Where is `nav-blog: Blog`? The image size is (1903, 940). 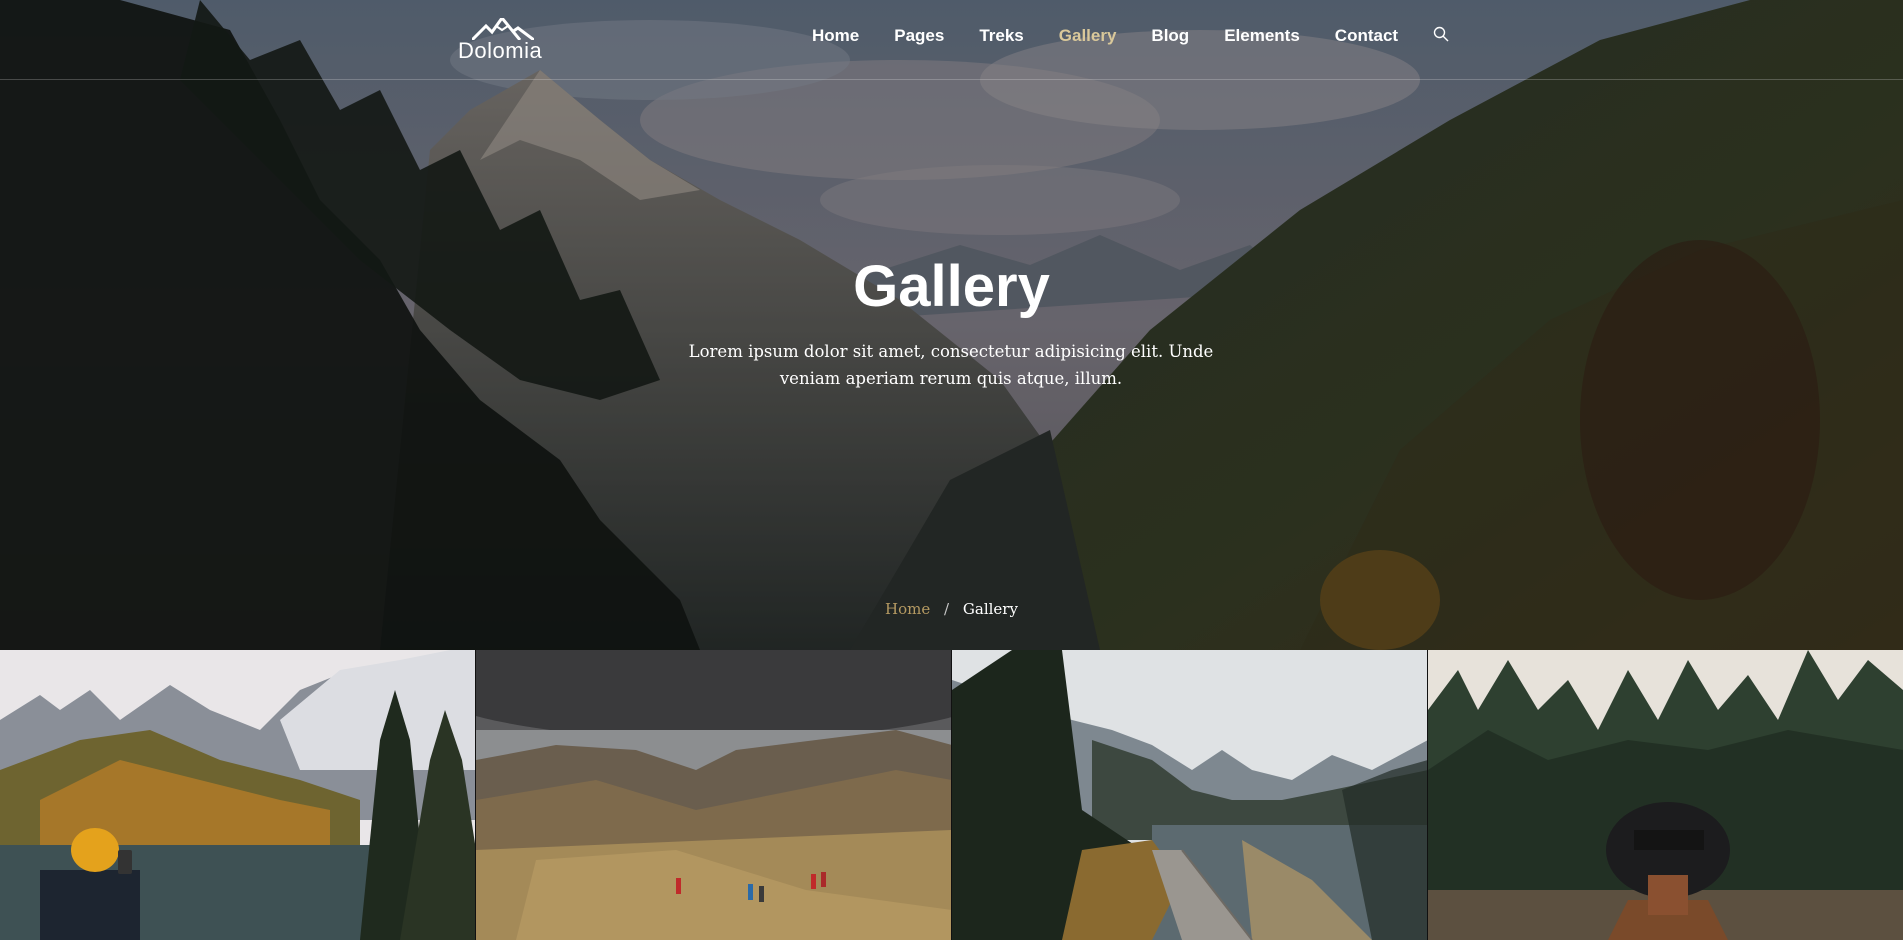 nav-blog: Blog is located at coordinates (1170, 36).